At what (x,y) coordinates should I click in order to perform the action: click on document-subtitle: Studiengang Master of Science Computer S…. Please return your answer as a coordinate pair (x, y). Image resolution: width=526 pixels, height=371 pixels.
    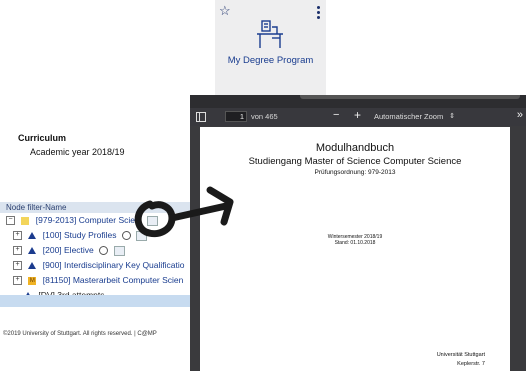
    Looking at the image, I should click on (355, 161).